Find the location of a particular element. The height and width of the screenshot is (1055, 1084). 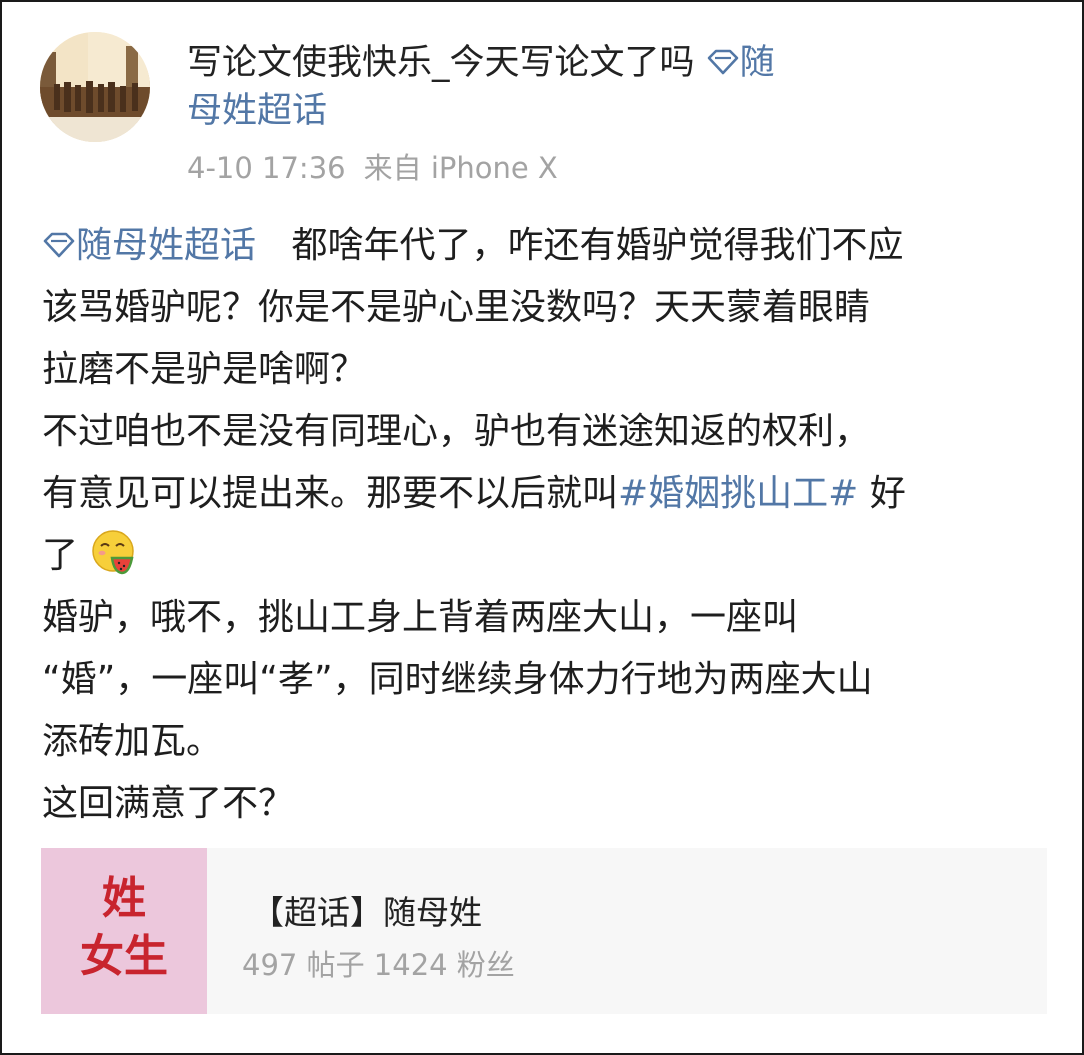

post-text: 了 is located at coordinates (60, 555).